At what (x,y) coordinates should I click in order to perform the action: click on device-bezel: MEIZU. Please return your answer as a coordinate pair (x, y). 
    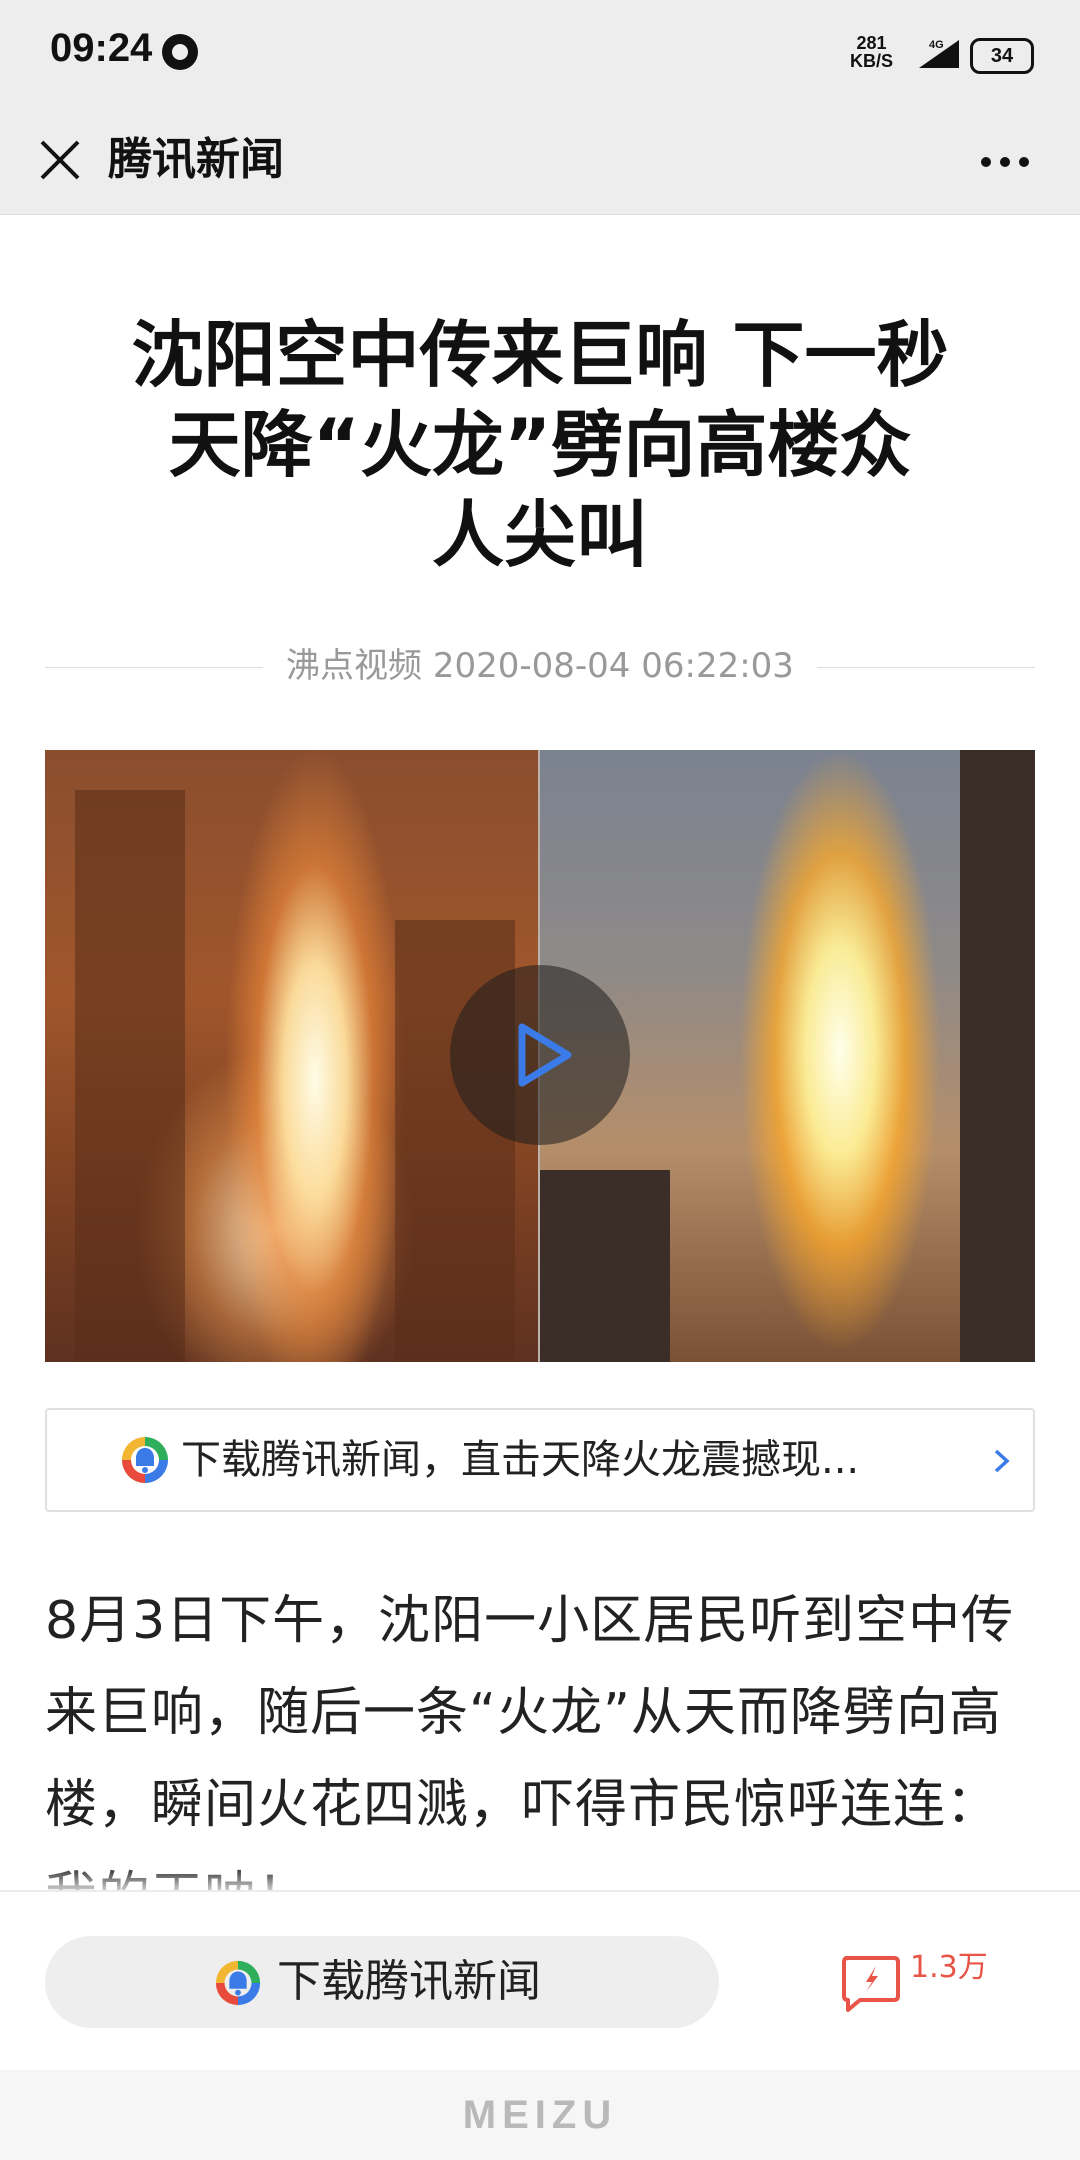
    Looking at the image, I should click on (540, 2115).